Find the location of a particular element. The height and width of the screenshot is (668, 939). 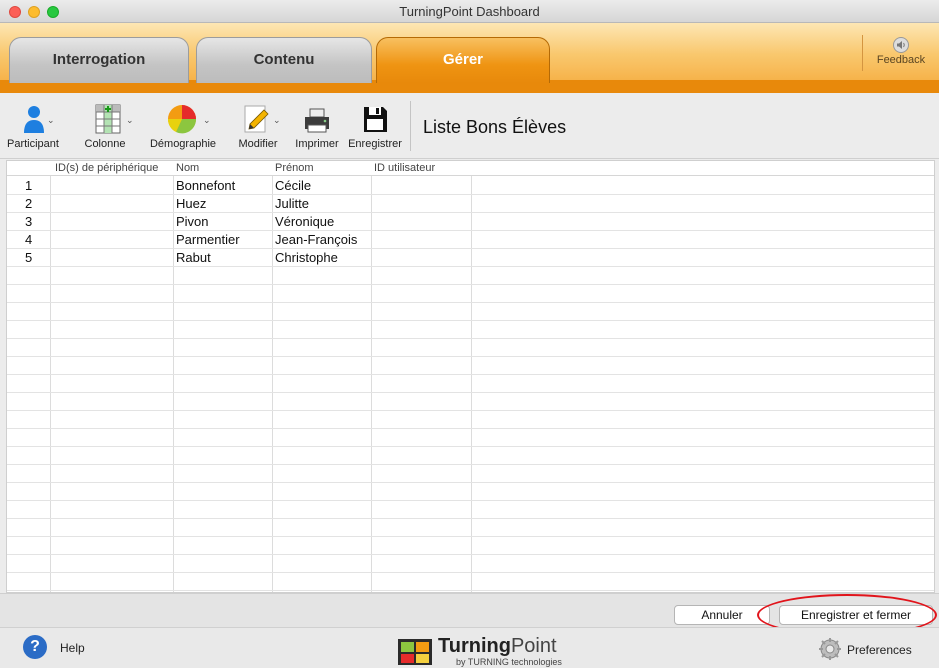

brand-name: TurningPoint is located at coordinates (497, 646).